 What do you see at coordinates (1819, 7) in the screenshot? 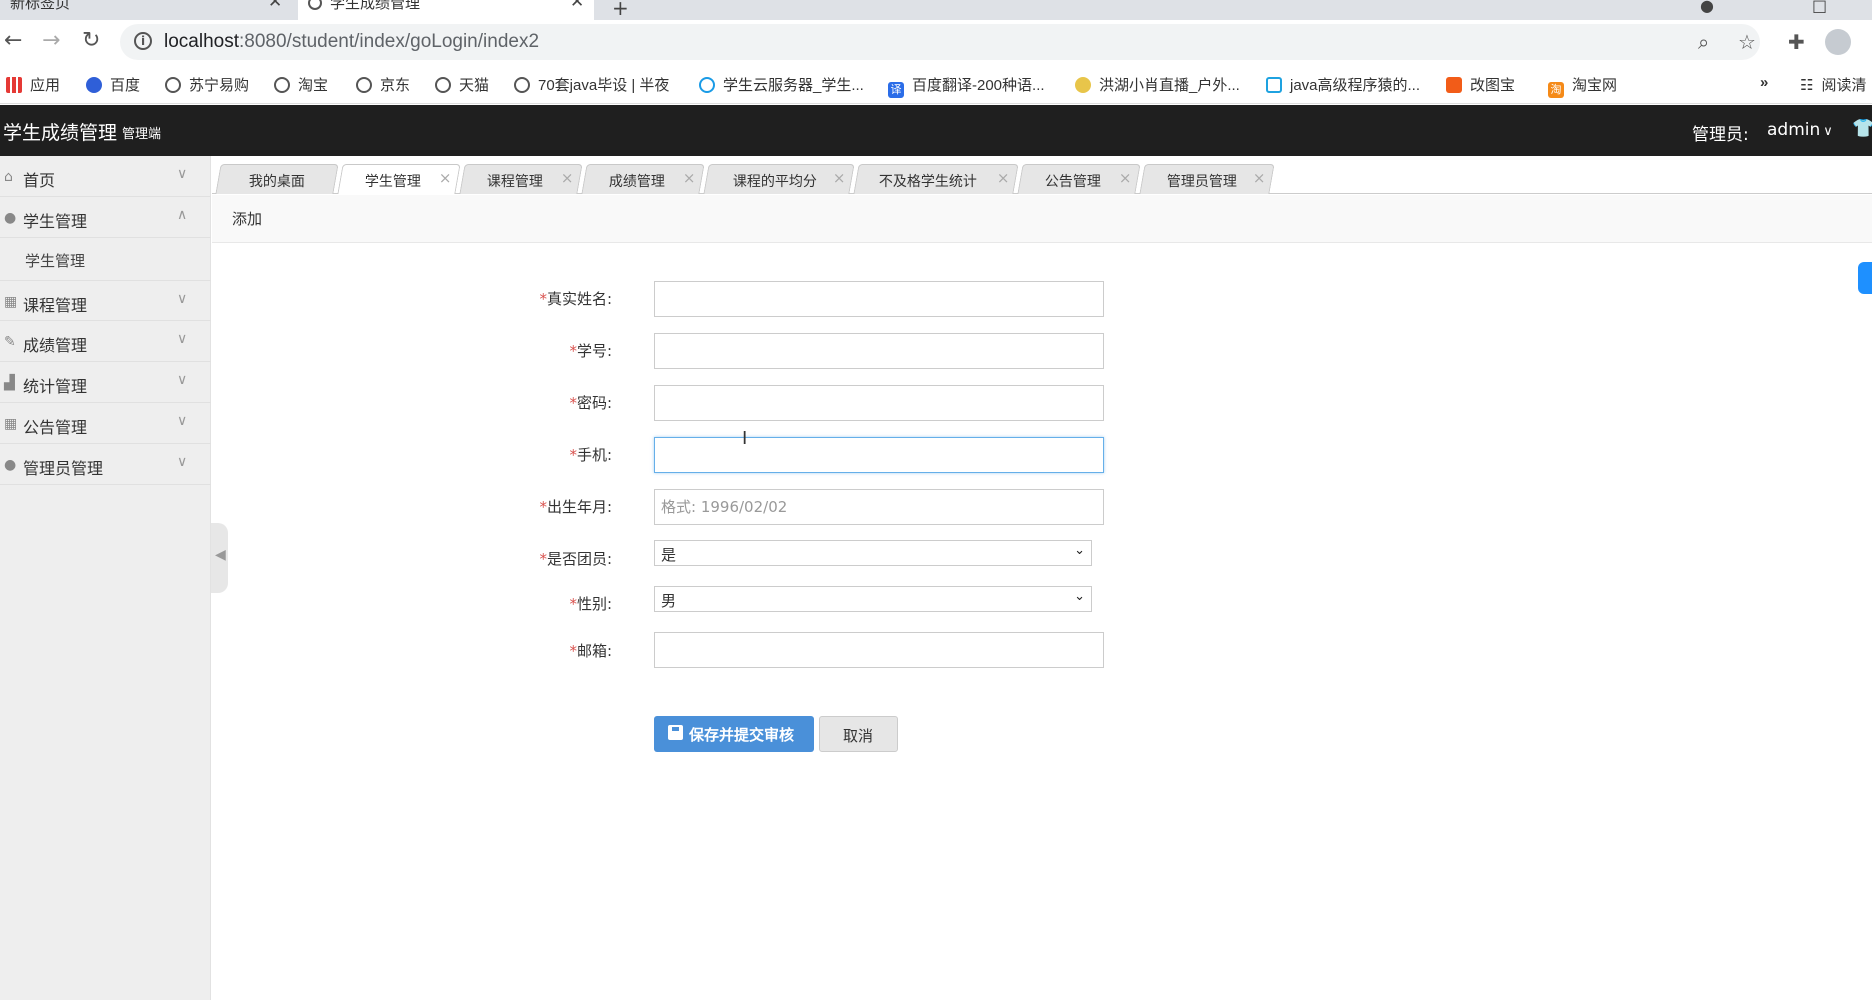
I see `window-restore-icon: □` at bounding box center [1819, 7].